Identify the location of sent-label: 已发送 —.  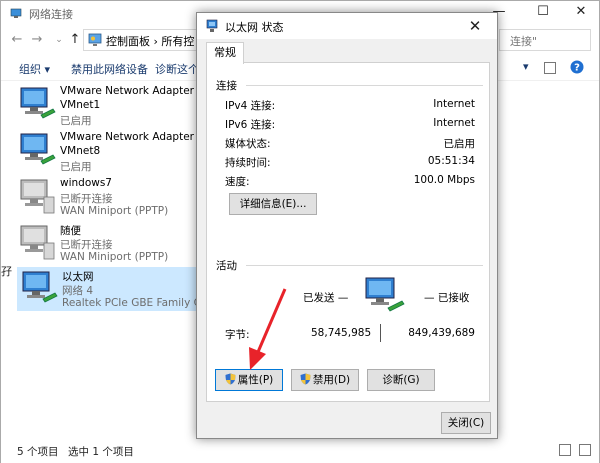
(326, 298).